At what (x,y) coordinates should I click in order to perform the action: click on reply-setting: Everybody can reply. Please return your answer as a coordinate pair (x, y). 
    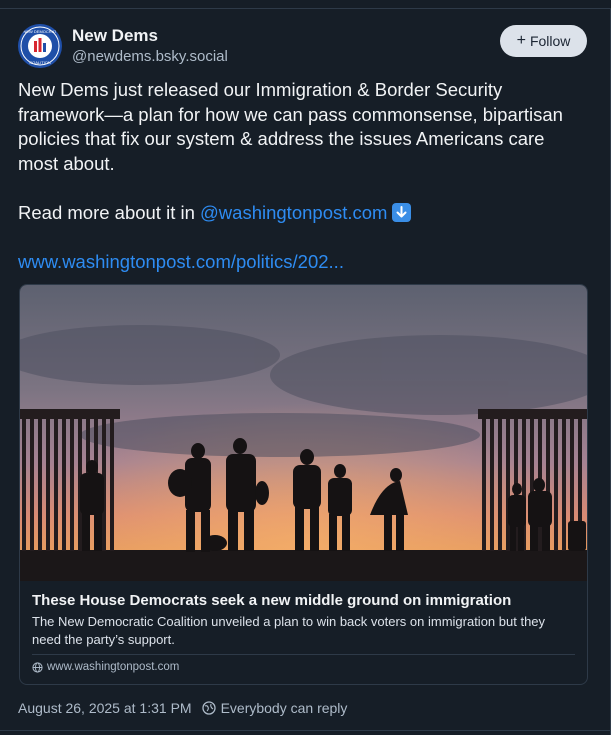
    Looking at the image, I should click on (274, 708).